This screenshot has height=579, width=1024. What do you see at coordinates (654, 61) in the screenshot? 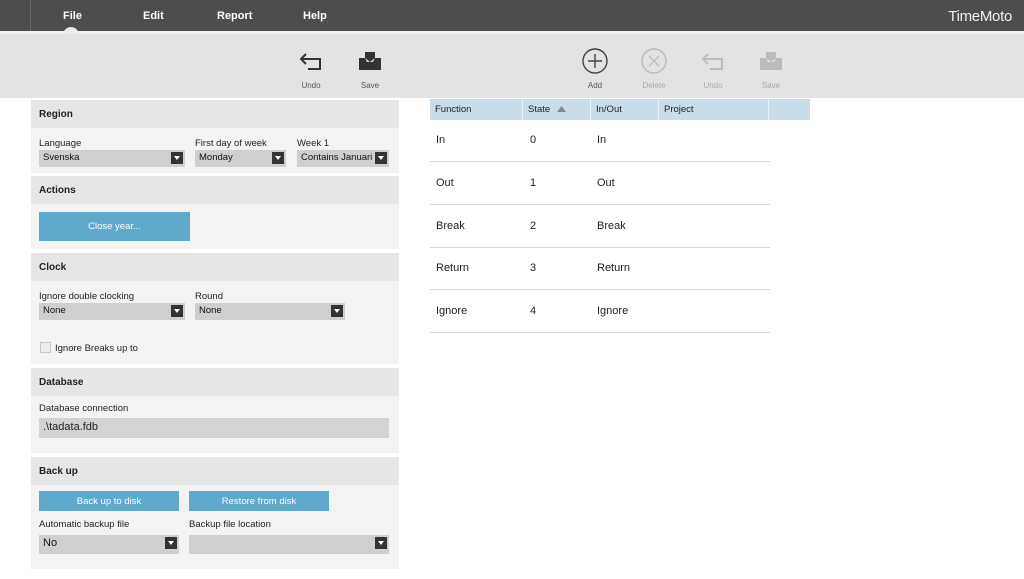
I see `close-circle-icon` at bounding box center [654, 61].